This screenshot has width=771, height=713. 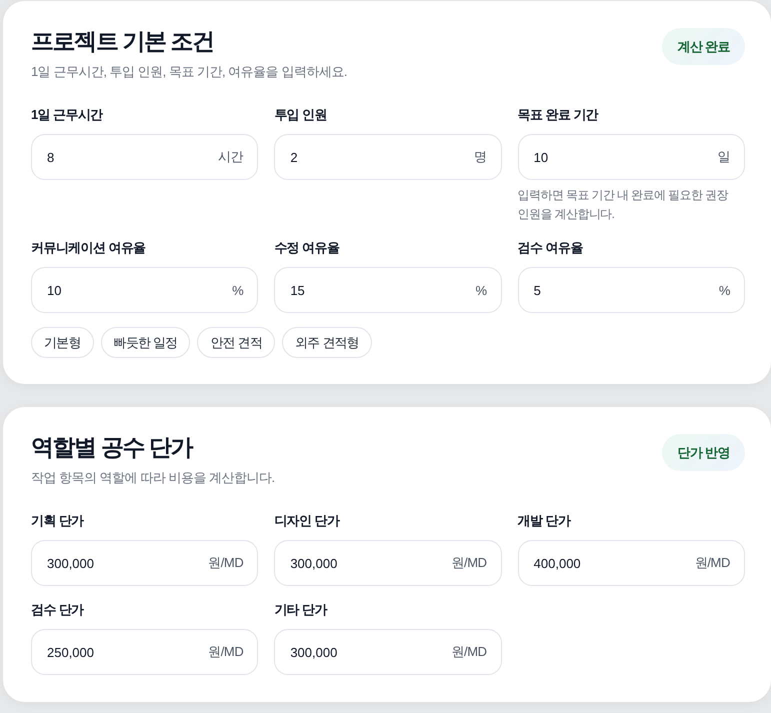 What do you see at coordinates (300, 115) in the screenshot?
I see `field-label: 투입 인원` at bounding box center [300, 115].